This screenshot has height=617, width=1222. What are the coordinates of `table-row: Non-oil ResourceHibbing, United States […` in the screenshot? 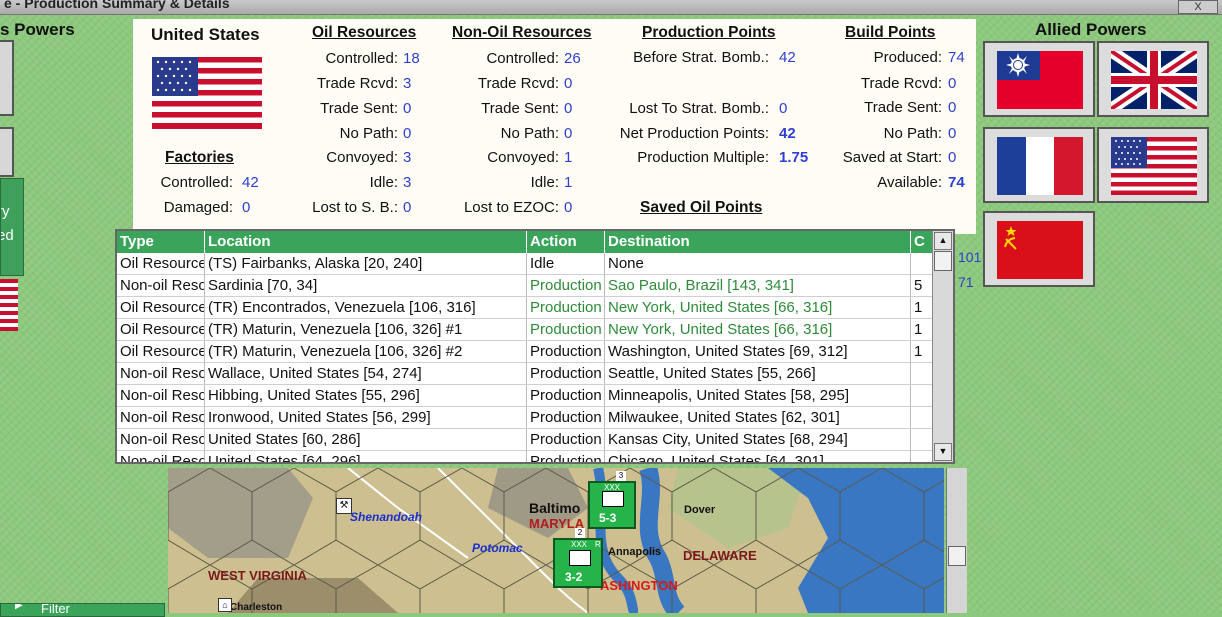 It's located at (525, 396).